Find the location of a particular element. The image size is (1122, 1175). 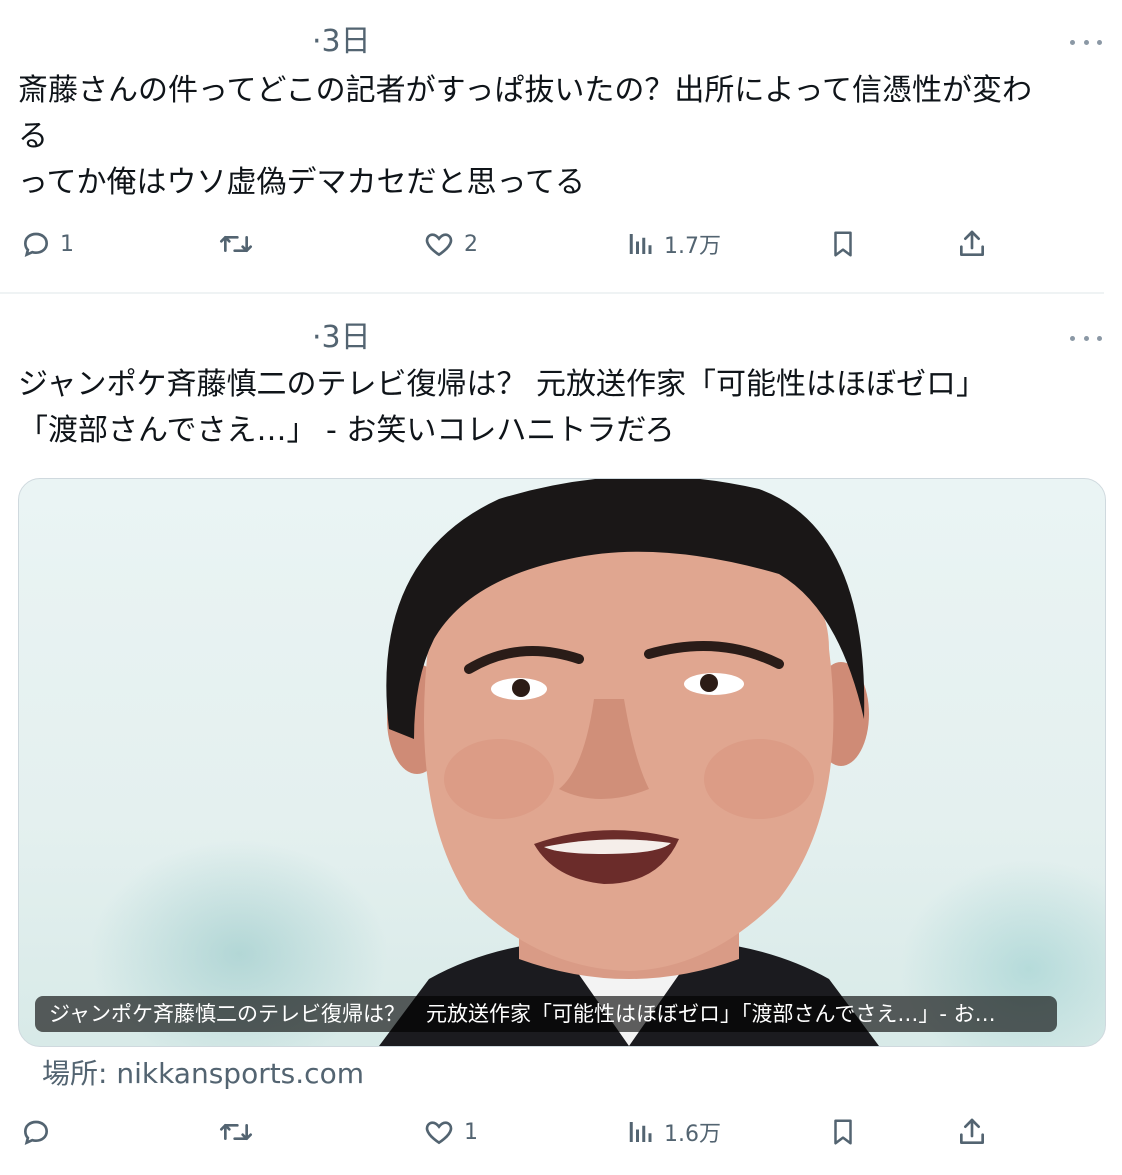

reply-button: 1 is located at coordinates (47, 244).